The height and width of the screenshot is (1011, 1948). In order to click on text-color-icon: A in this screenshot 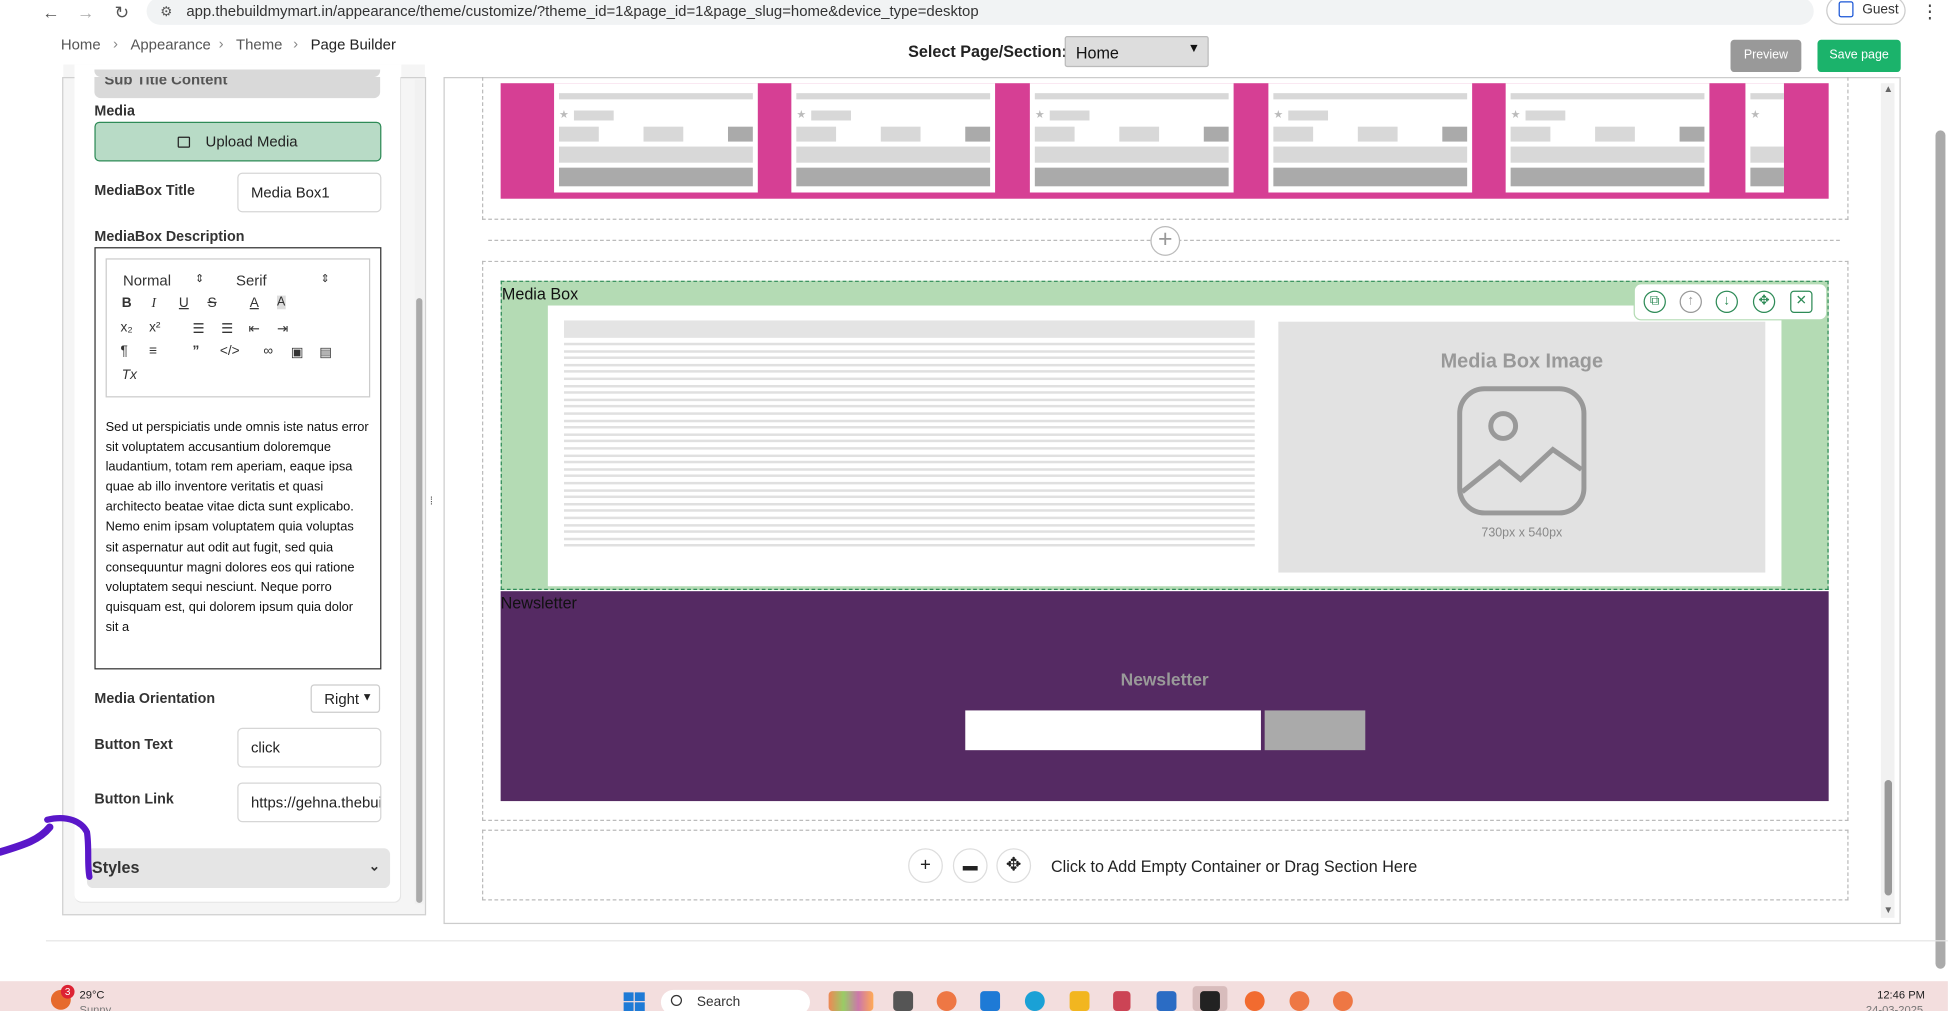, I will do `click(254, 303)`.